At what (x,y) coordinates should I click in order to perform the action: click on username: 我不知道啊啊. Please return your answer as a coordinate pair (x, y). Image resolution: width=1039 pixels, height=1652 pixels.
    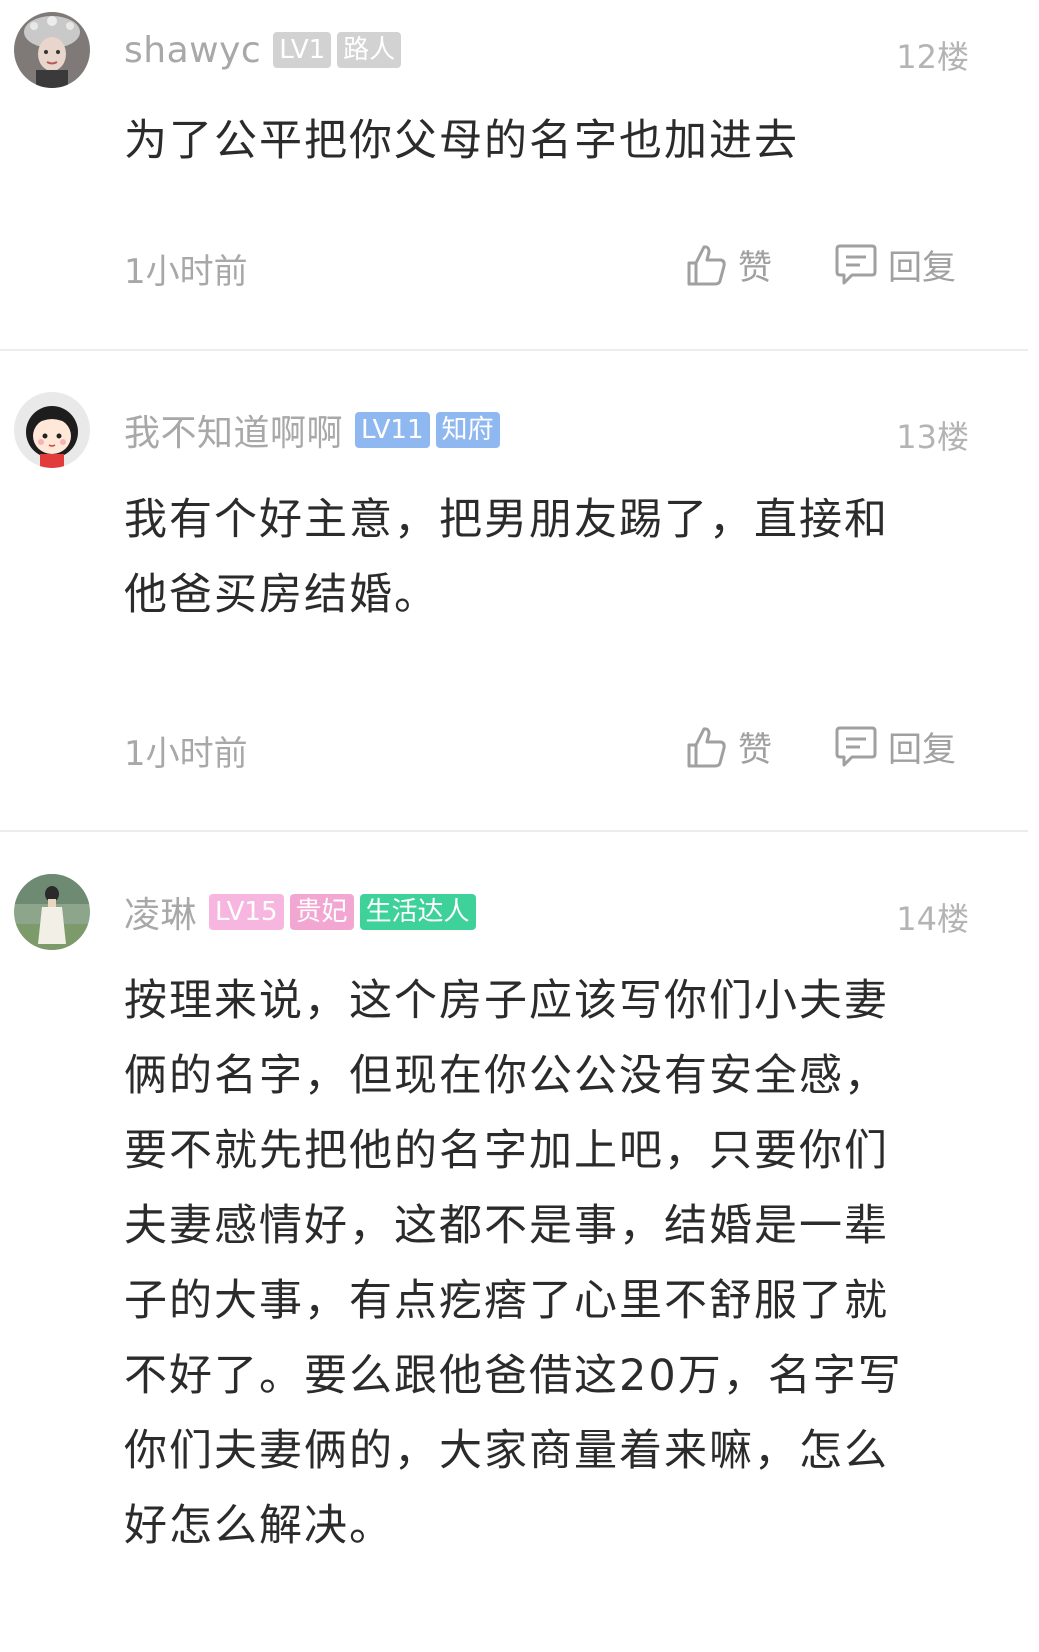
    Looking at the image, I should click on (233, 430).